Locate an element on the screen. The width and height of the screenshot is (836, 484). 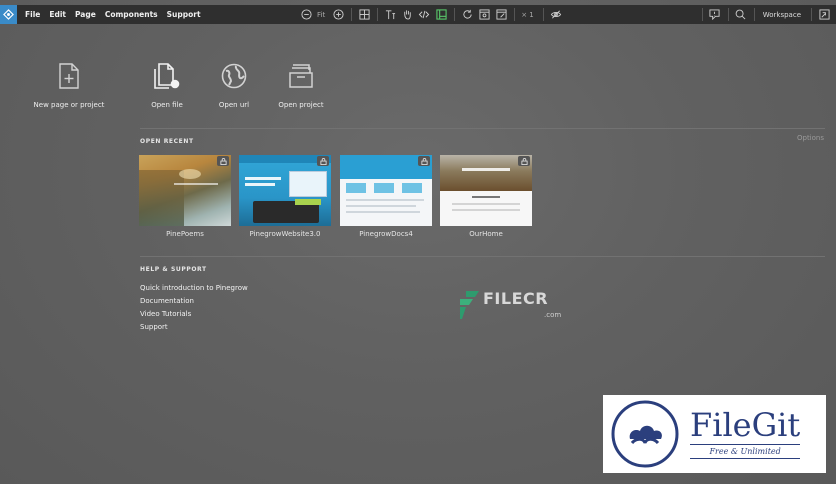
text-icon is located at coordinates (390, 15).